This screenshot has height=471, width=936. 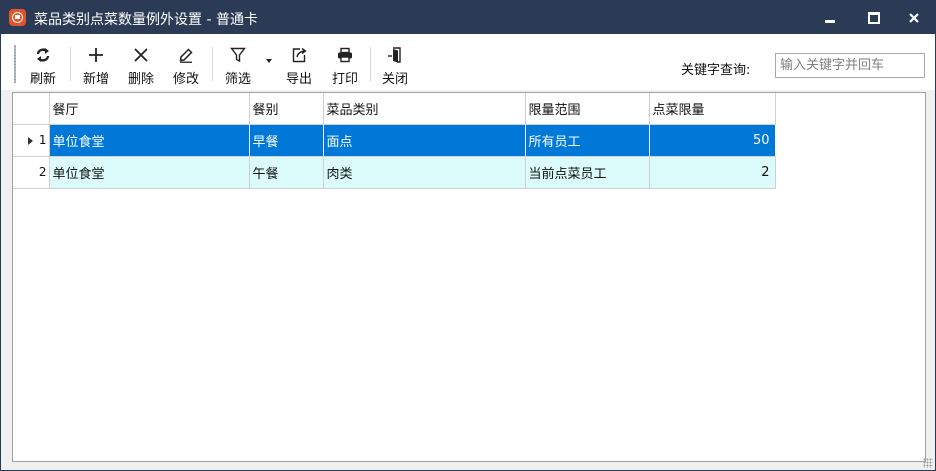 What do you see at coordinates (149, 109) in the screenshot?
I see `column-header-restaurant: 餐厅` at bounding box center [149, 109].